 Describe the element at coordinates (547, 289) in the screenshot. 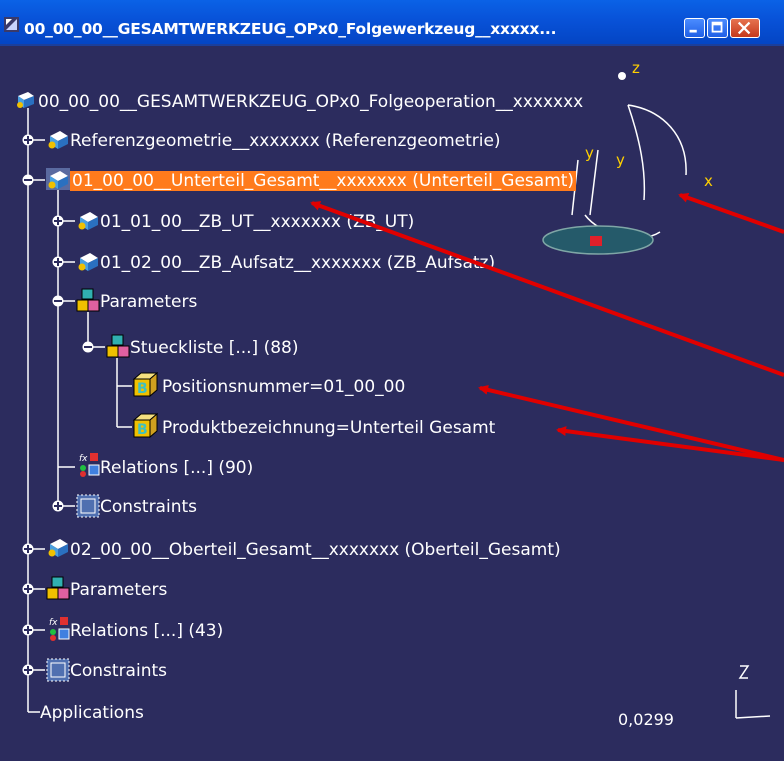

I see `arrow-to-node-name` at that location.